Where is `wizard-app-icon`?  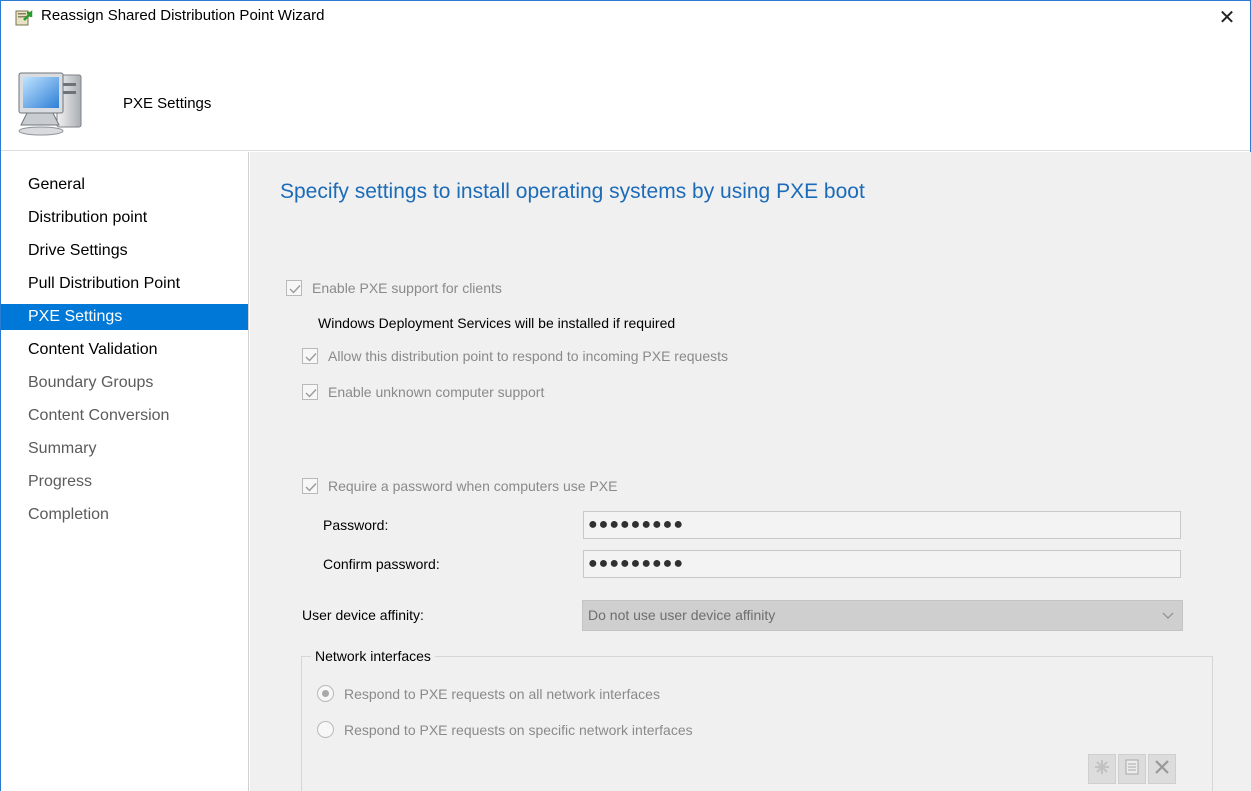 wizard-app-icon is located at coordinates (24, 18).